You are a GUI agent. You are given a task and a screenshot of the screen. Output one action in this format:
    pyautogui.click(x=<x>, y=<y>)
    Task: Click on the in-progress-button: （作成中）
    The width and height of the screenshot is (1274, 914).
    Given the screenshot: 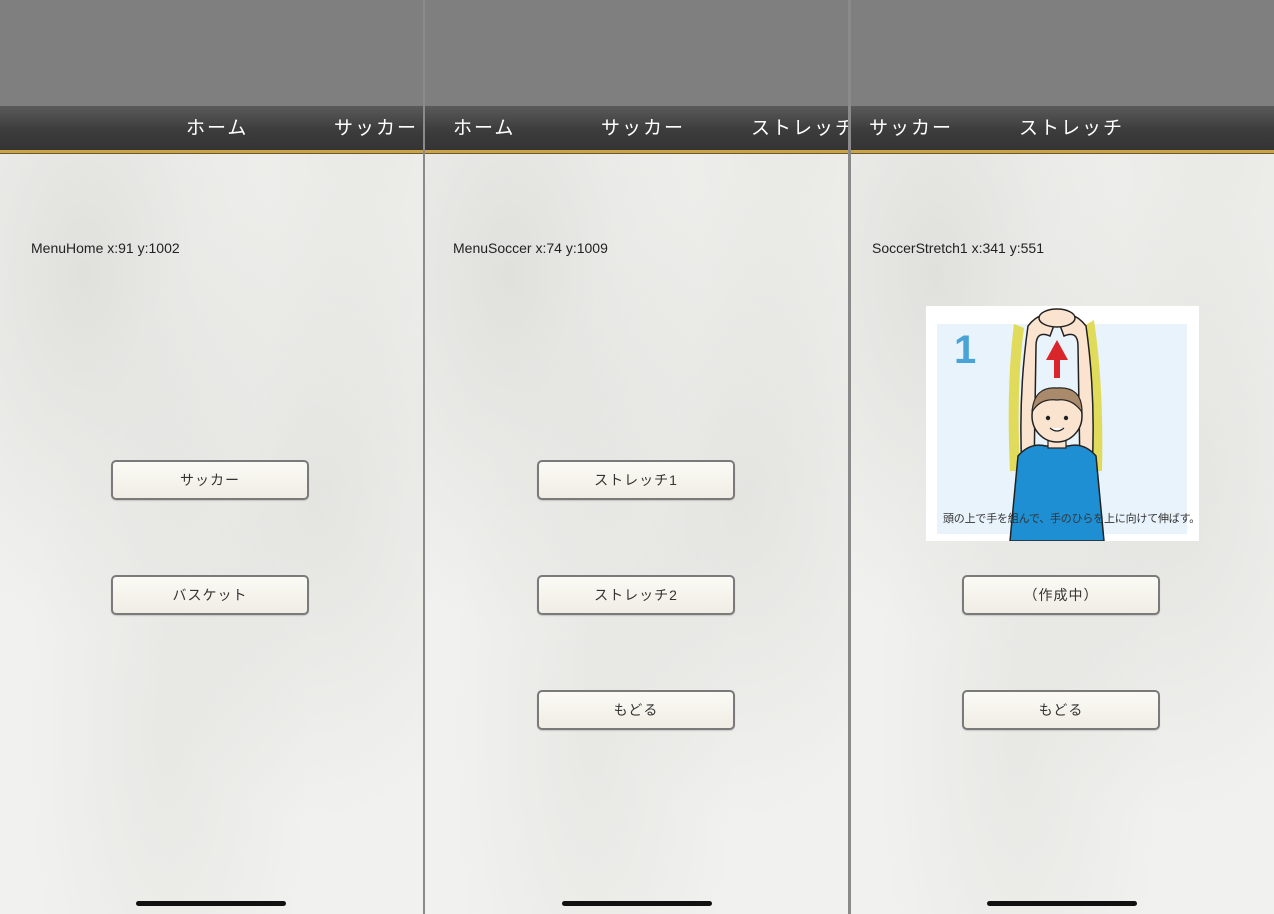 What is the action you would take?
    pyautogui.click(x=1061, y=595)
    